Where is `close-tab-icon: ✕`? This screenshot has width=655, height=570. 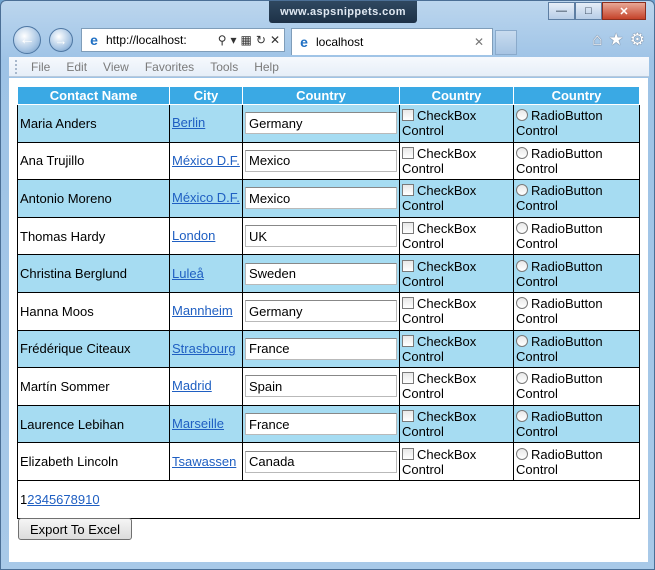
close-tab-icon: ✕ is located at coordinates (479, 42).